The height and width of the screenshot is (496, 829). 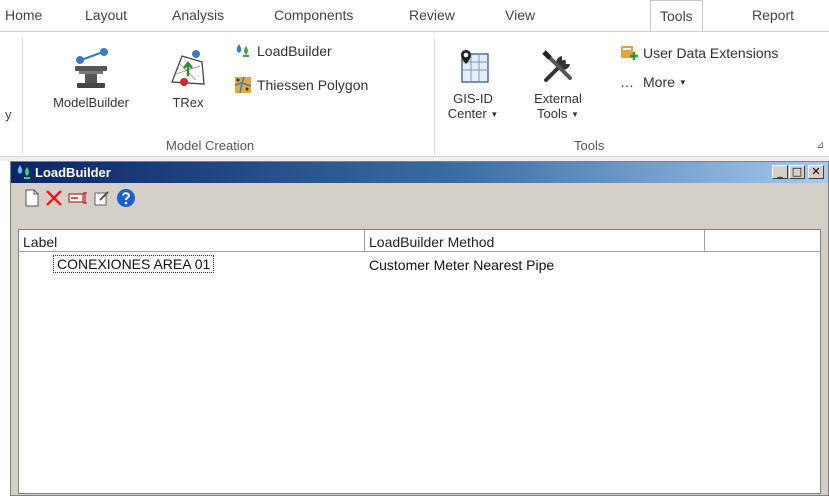 I want to click on row-method-cell: Customer Meter Nearest Pipe, so click(x=461, y=265).